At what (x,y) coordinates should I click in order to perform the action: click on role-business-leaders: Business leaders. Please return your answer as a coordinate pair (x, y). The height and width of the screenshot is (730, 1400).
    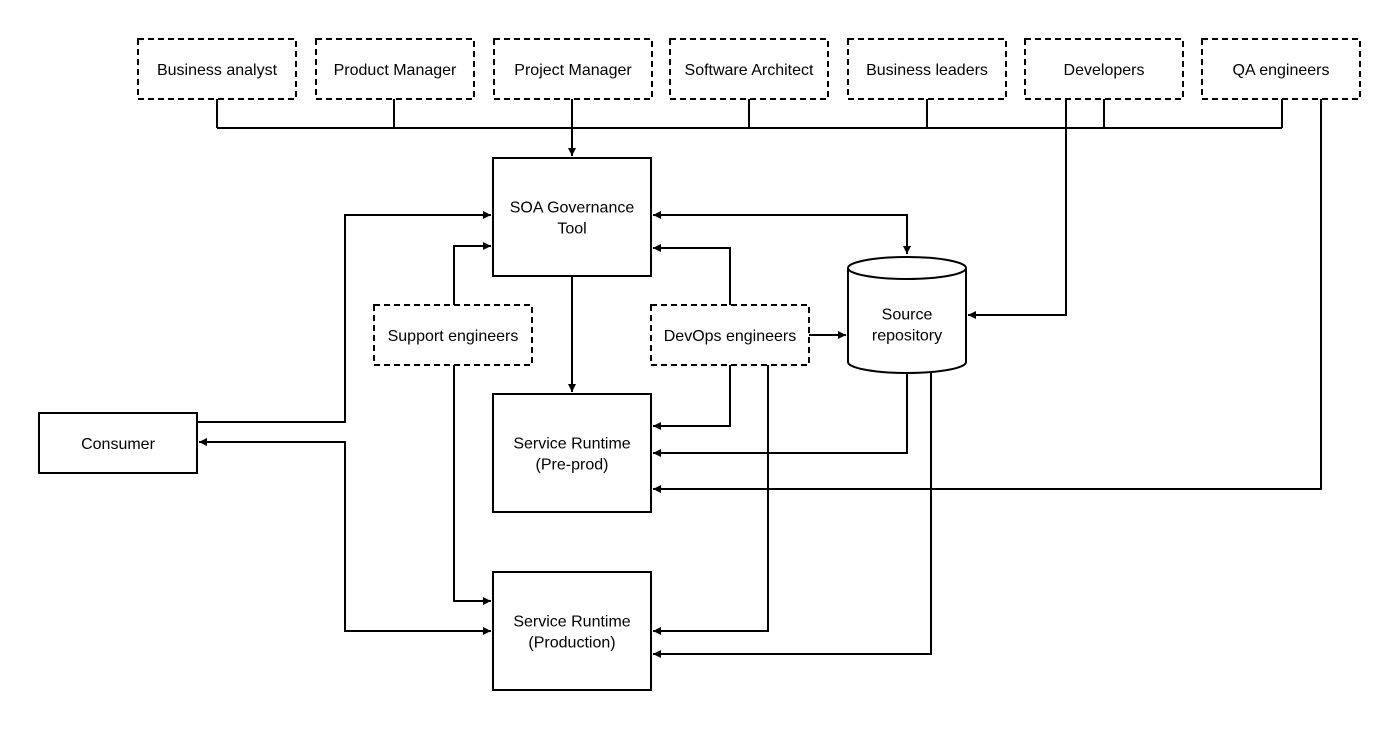
    Looking at the image, I should click on (927, 69).